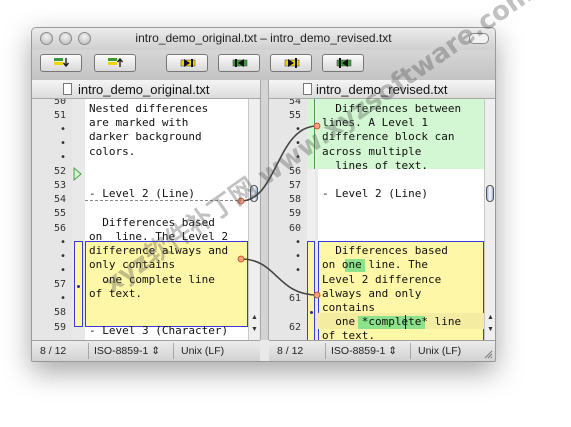 This screenshot has height=427, width=571. I want to click on right-pane-header: intro_demo_revised.txt, so click(377, 89).